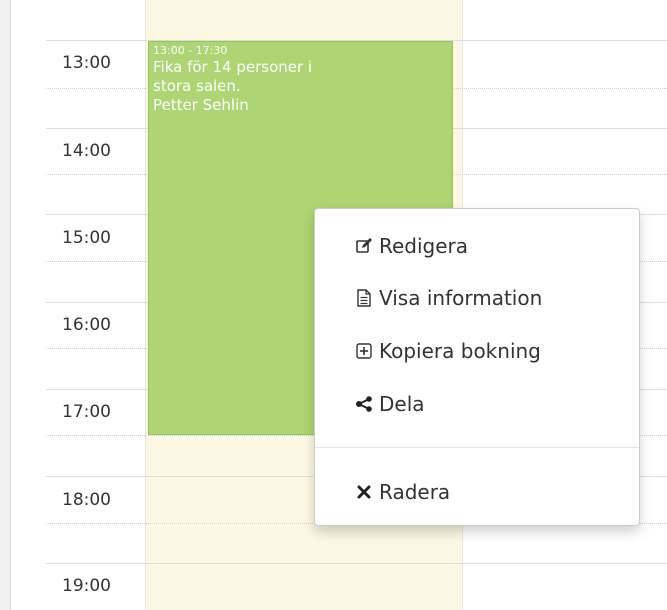 The height and width of the screenshot is (610, 667). Describe the element at coordinates (10, 305) in the screenshot. I see `gutter-border` at that location.